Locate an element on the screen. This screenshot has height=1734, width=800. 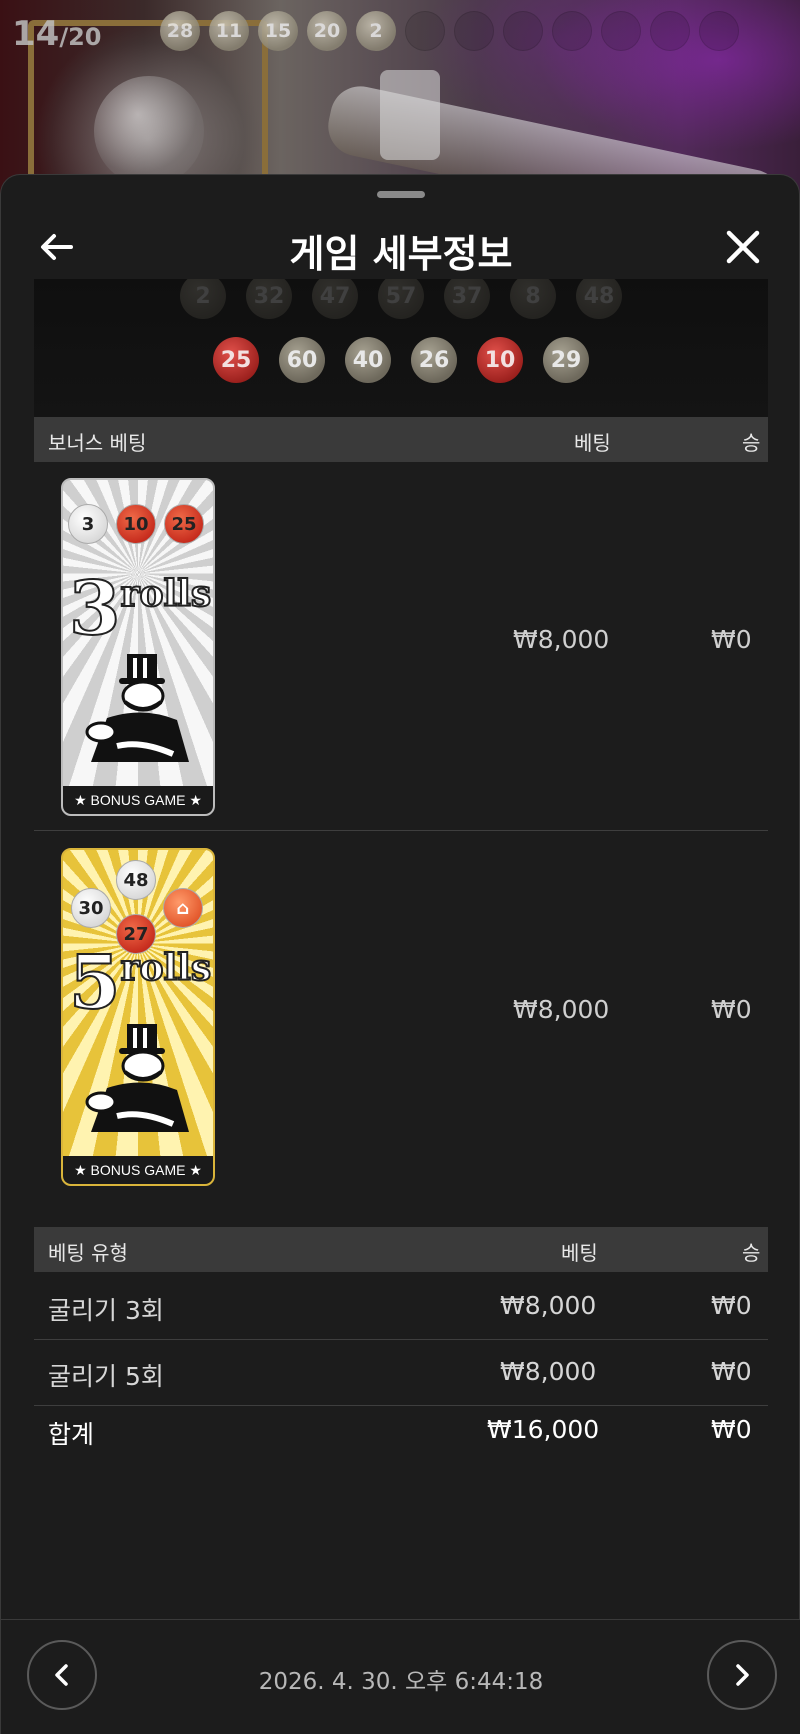
result-ball: 37 is located at coordinates (467, 299).